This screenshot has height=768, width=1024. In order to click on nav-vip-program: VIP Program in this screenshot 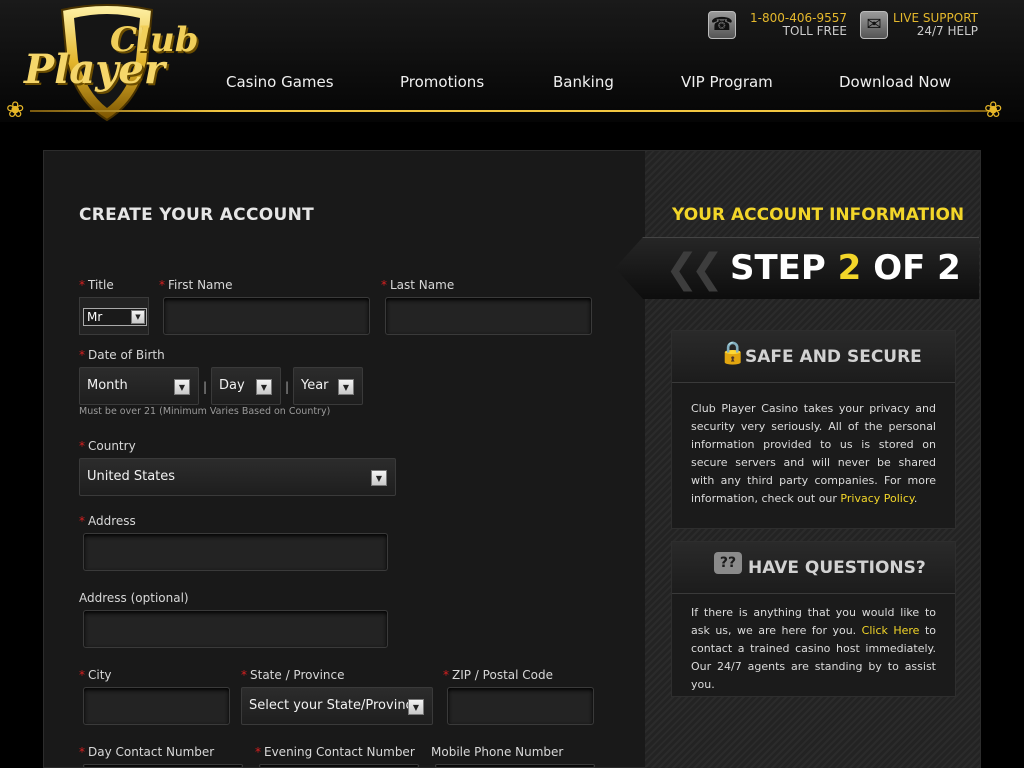, I will do `click(727, 82)`.